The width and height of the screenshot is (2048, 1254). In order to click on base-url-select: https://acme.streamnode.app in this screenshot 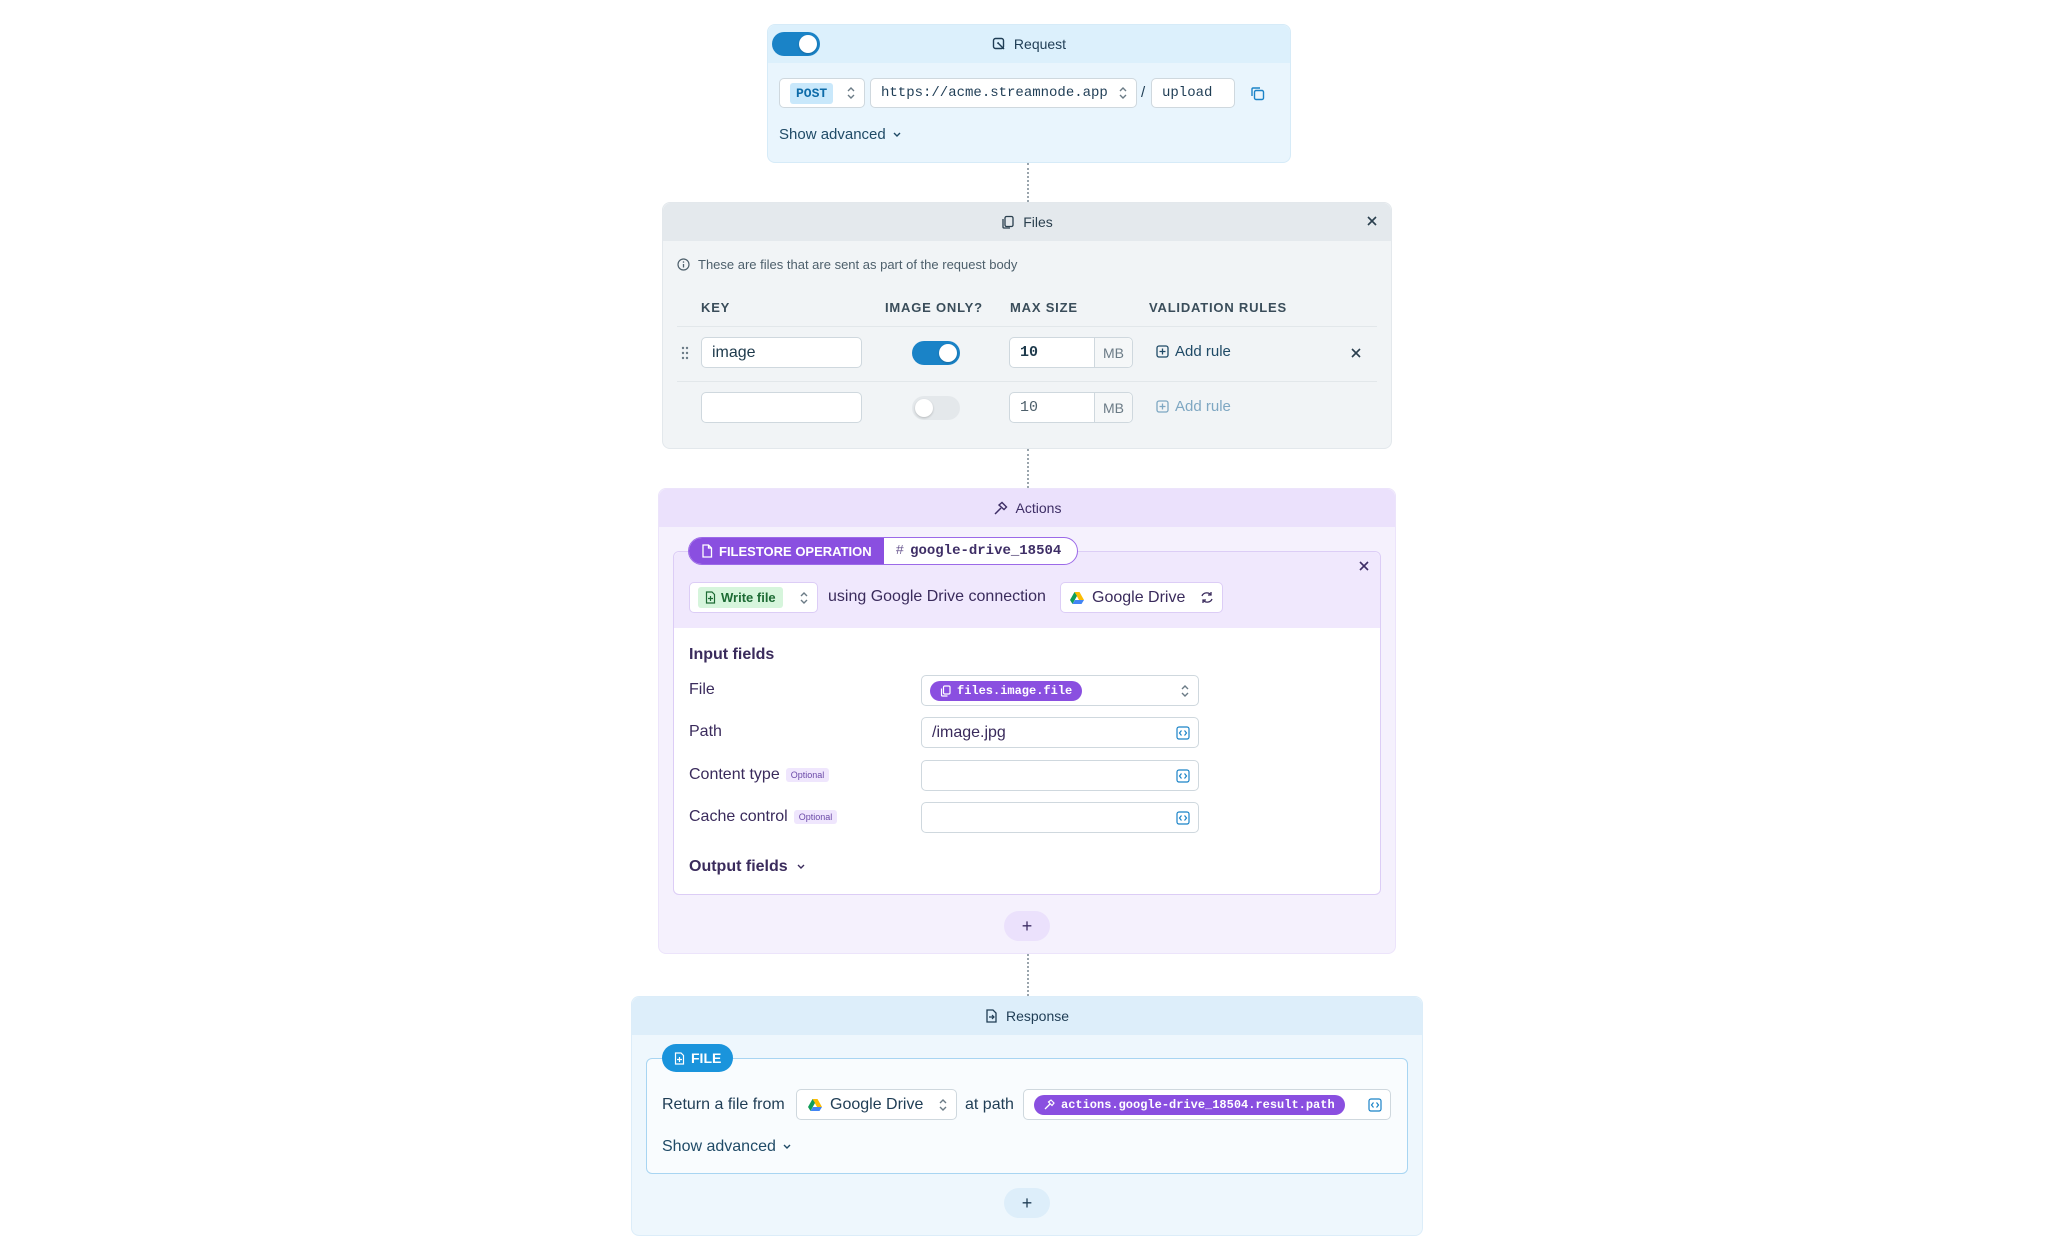, I will do `click(1003, 93)`.